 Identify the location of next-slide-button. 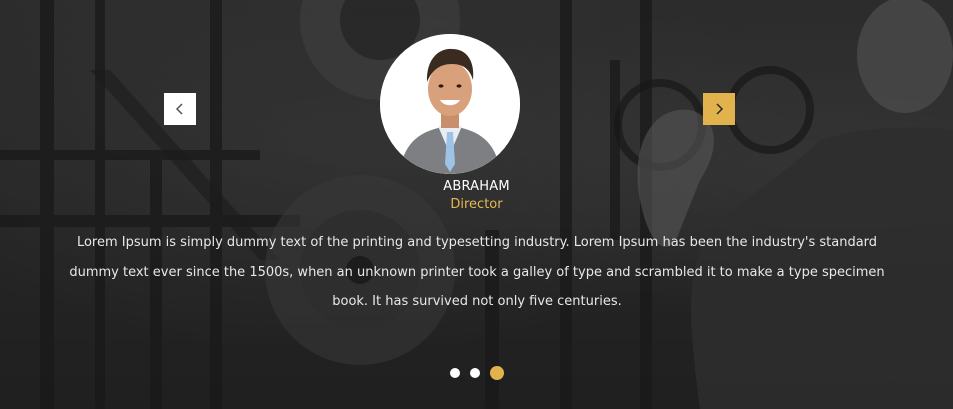
(719, 109).